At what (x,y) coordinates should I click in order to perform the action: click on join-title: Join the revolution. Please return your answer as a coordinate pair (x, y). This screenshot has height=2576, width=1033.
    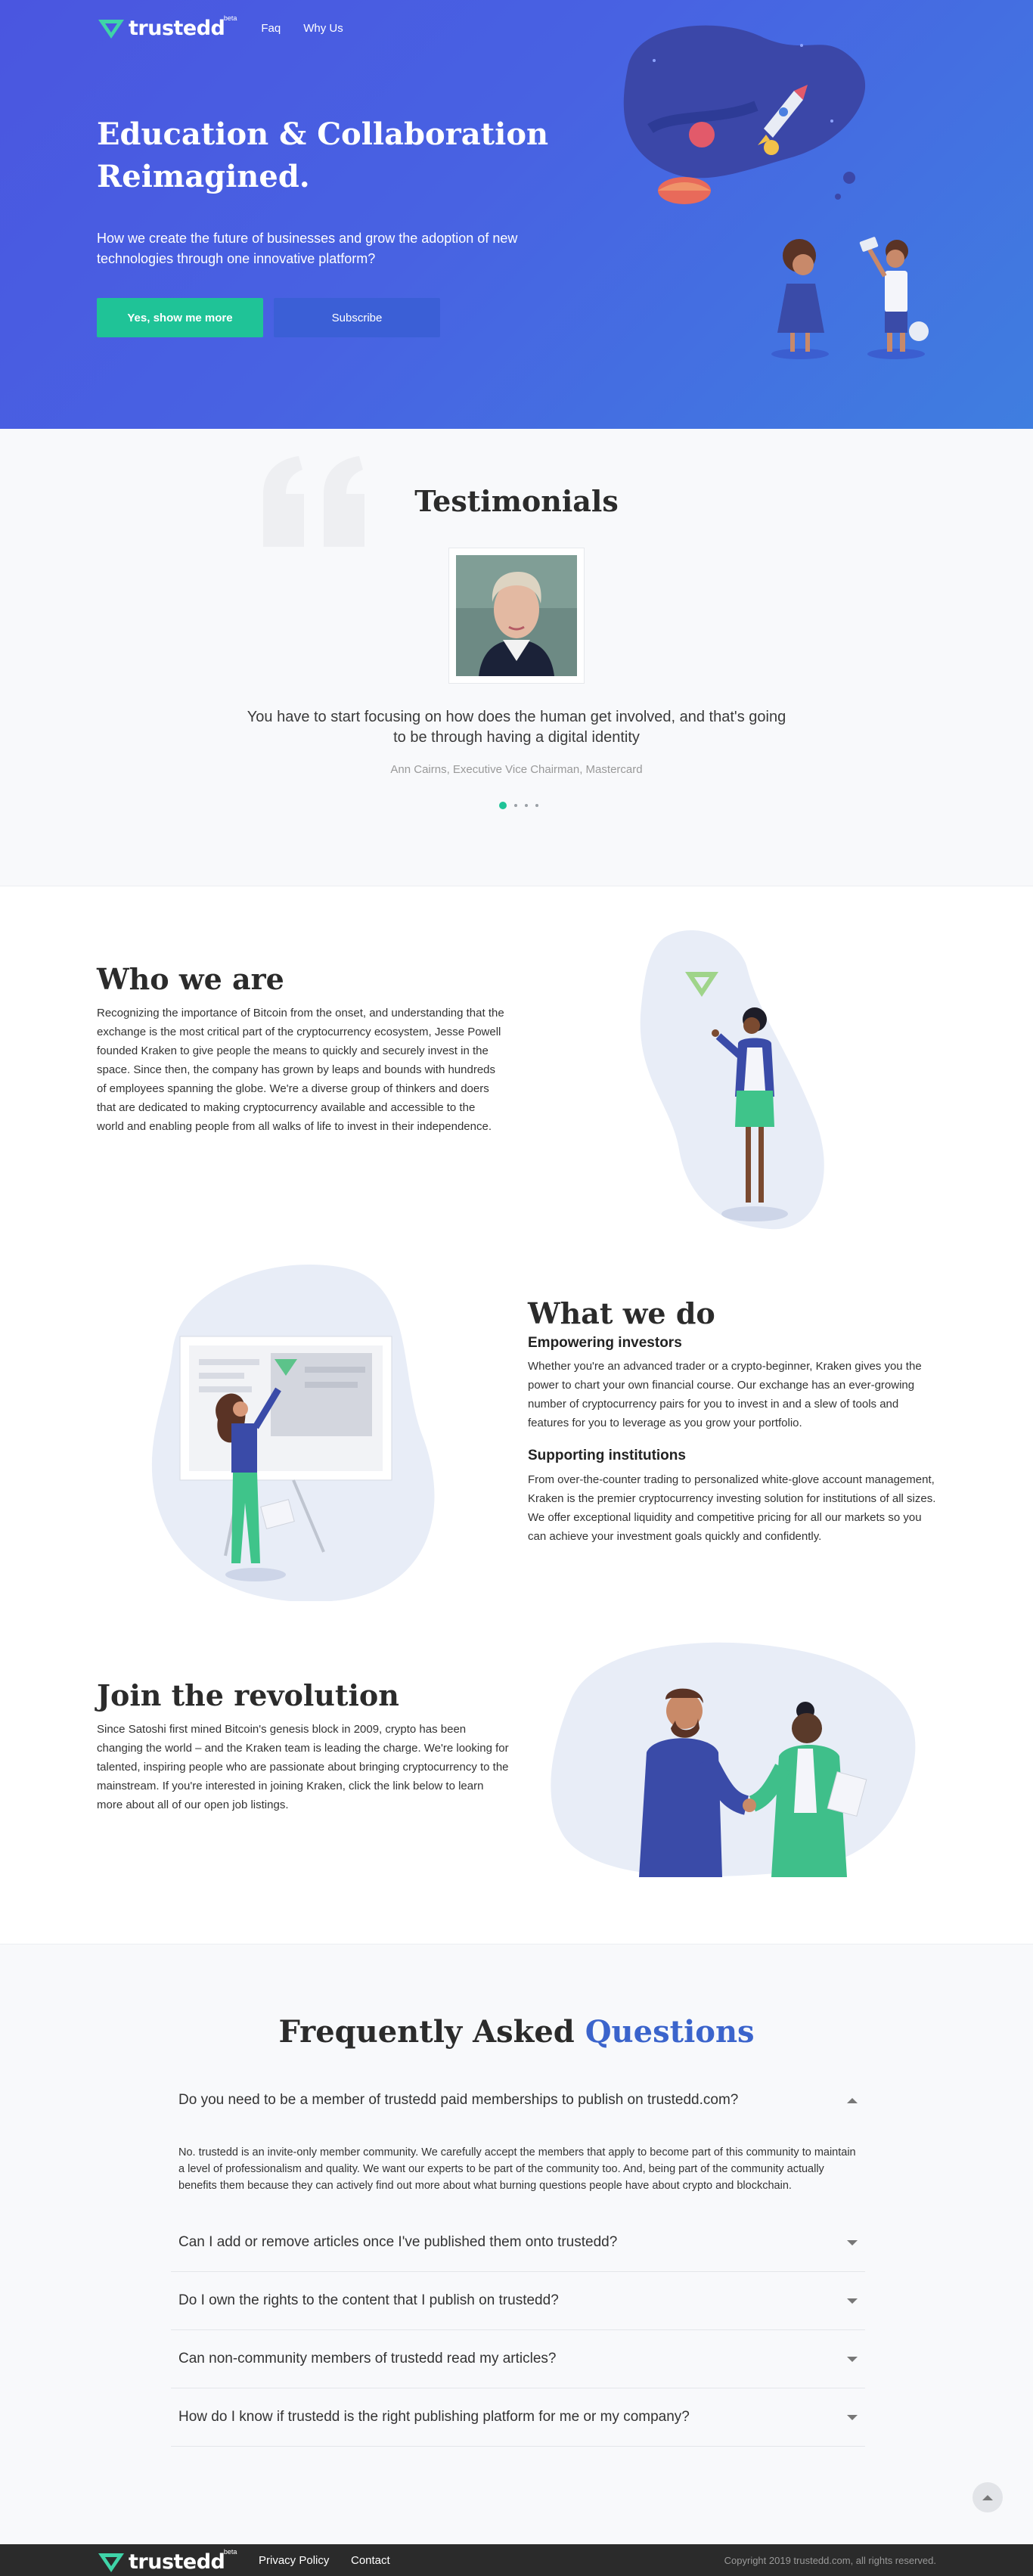
    Looking at the image, I should click on (248, 1695).